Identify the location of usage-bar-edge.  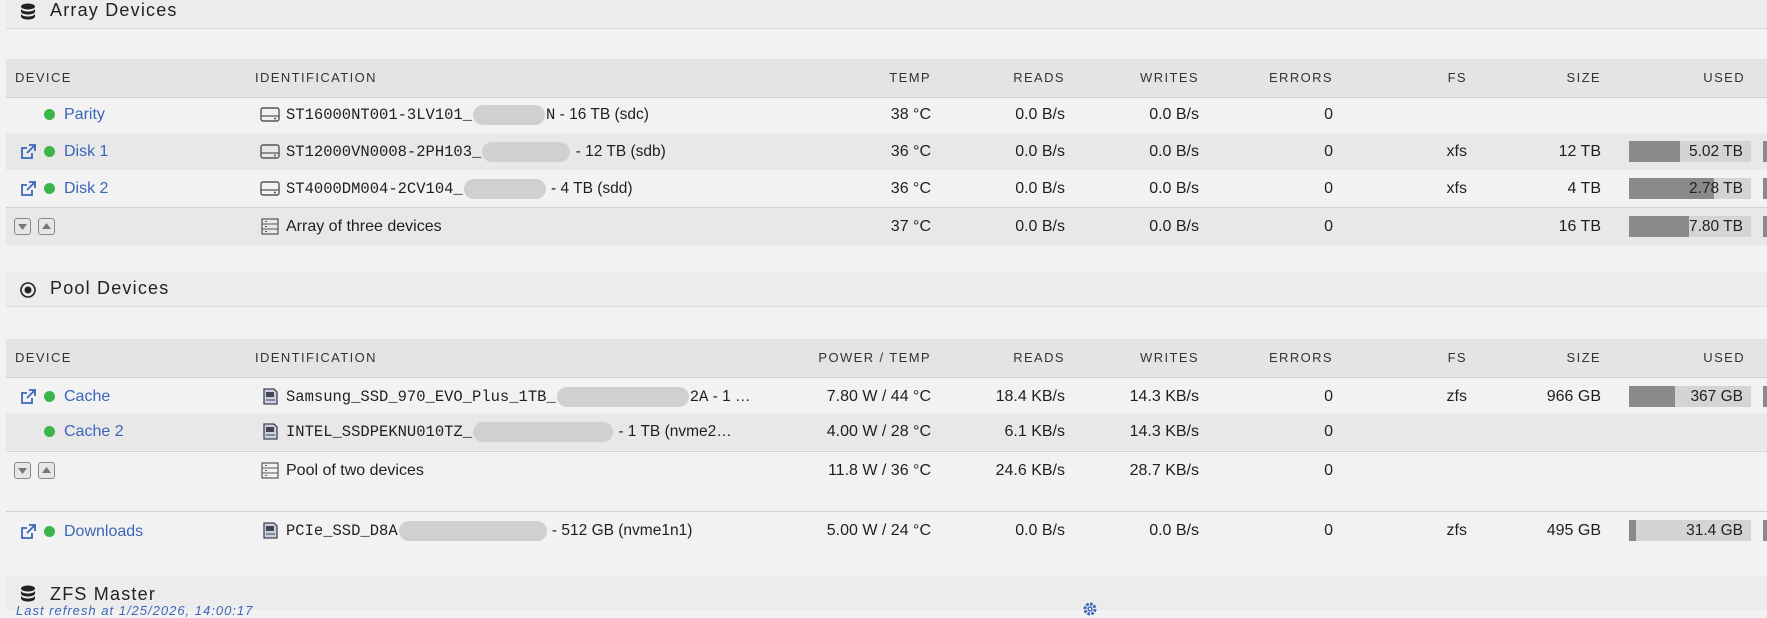
(1765, 226).